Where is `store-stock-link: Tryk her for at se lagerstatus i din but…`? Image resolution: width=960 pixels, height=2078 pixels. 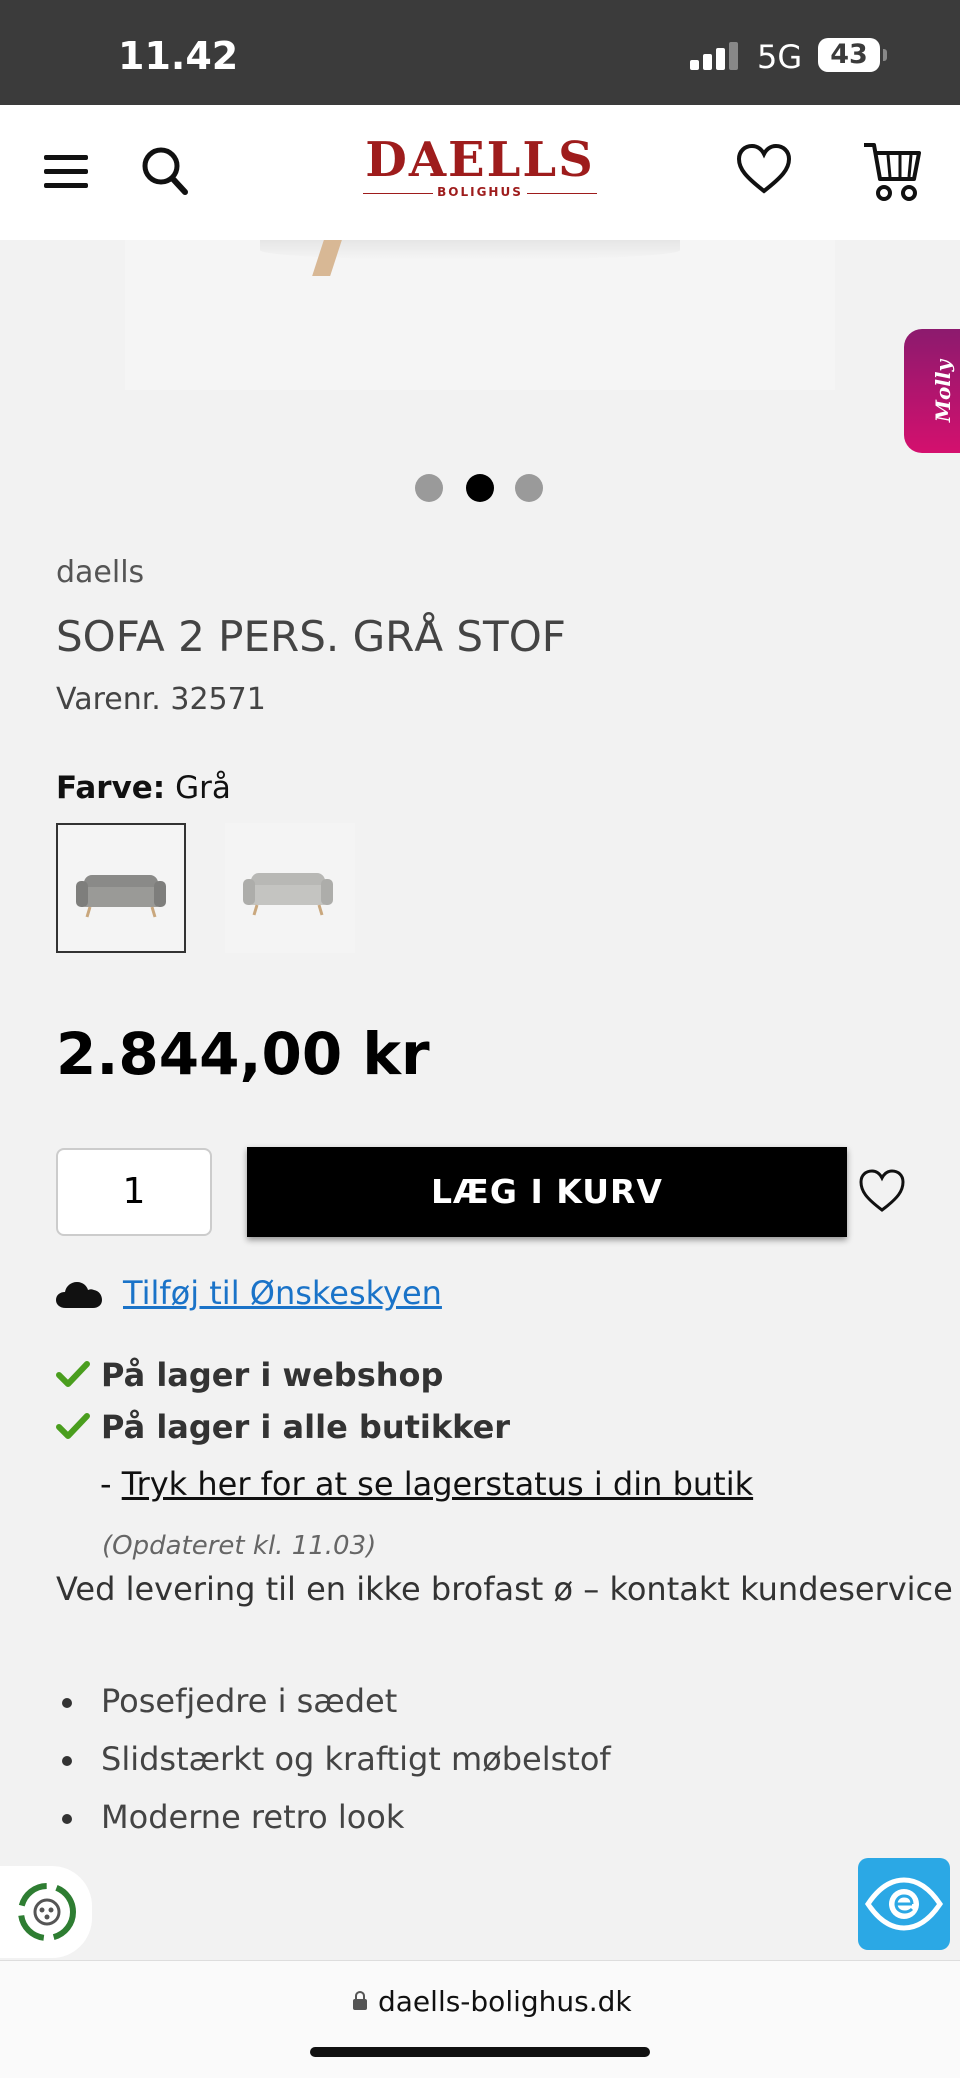 store-stock-link: Tryk her for at se lagerstatus i din but… is located at coordinates (437, 1484).